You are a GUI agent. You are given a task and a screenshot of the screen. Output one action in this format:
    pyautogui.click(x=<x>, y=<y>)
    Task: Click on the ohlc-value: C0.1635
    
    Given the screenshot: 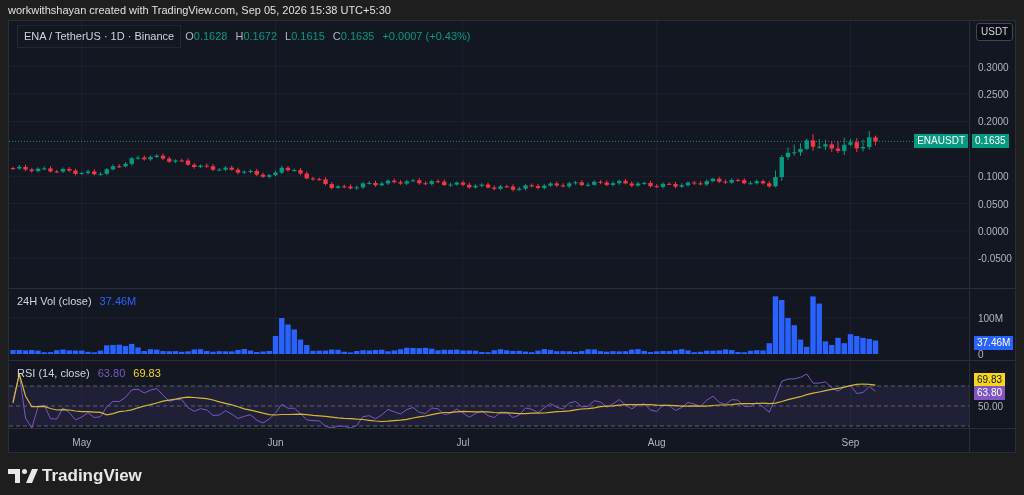 What is the action you would take?
    pyautogui.click(x=353, y=36)
    